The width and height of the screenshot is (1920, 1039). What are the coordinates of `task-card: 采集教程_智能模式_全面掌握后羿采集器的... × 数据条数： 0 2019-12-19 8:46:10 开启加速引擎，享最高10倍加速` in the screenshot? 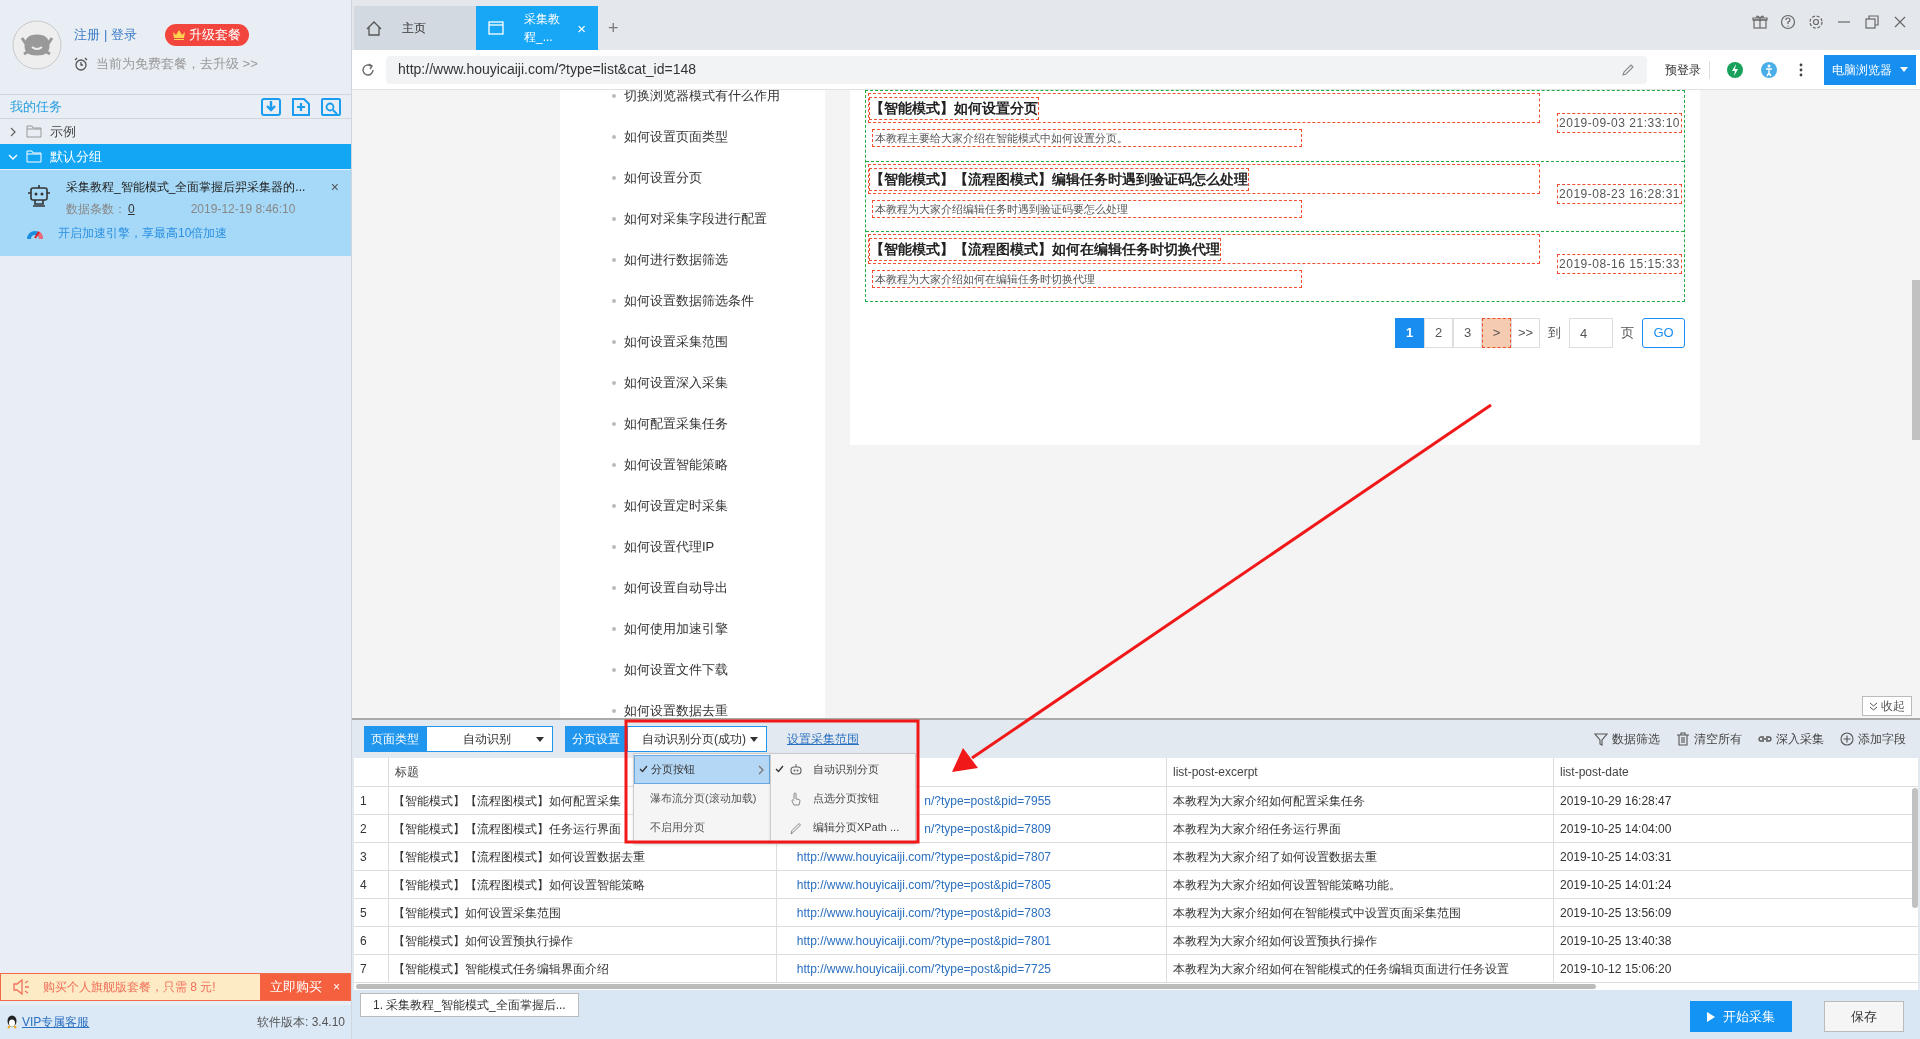 It's located at (175, 213).